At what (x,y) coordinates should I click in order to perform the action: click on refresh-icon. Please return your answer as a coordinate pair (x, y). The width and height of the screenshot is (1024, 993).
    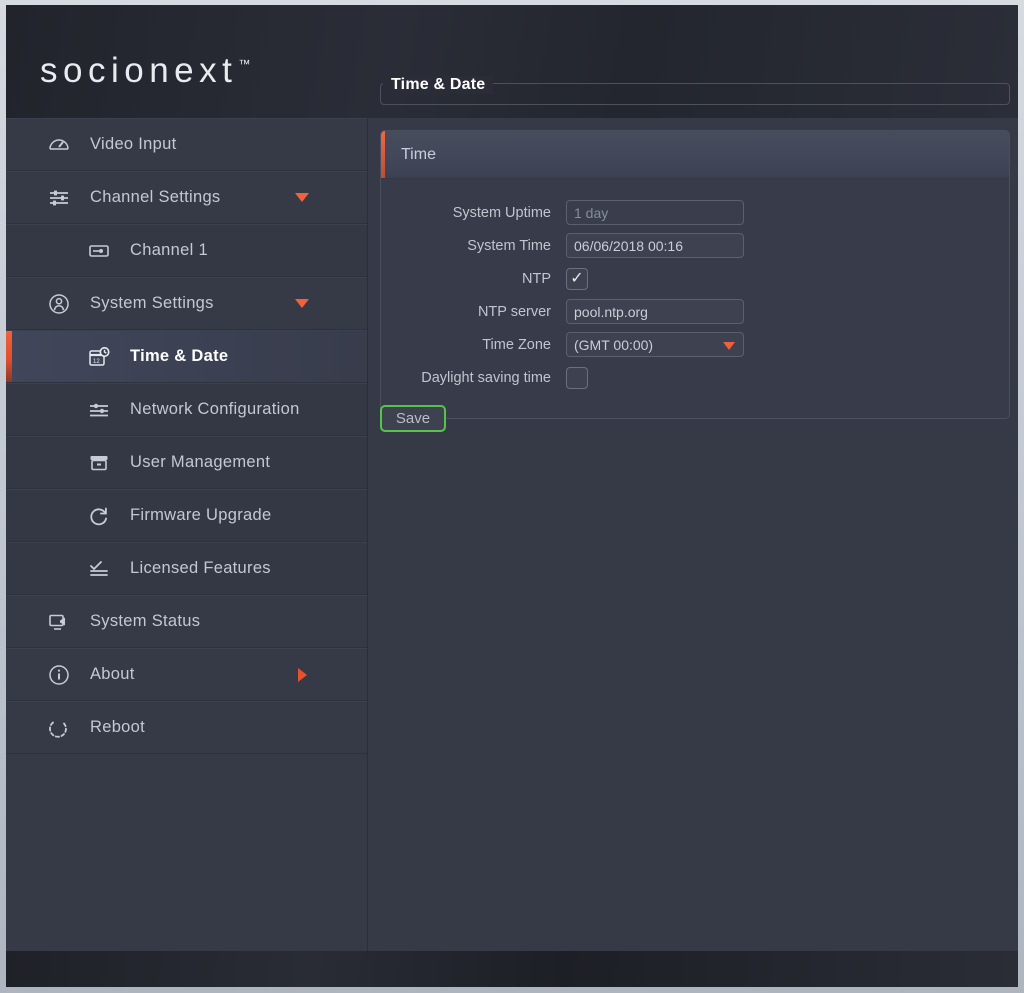
    Looking at the image, I should click on (99, 516).